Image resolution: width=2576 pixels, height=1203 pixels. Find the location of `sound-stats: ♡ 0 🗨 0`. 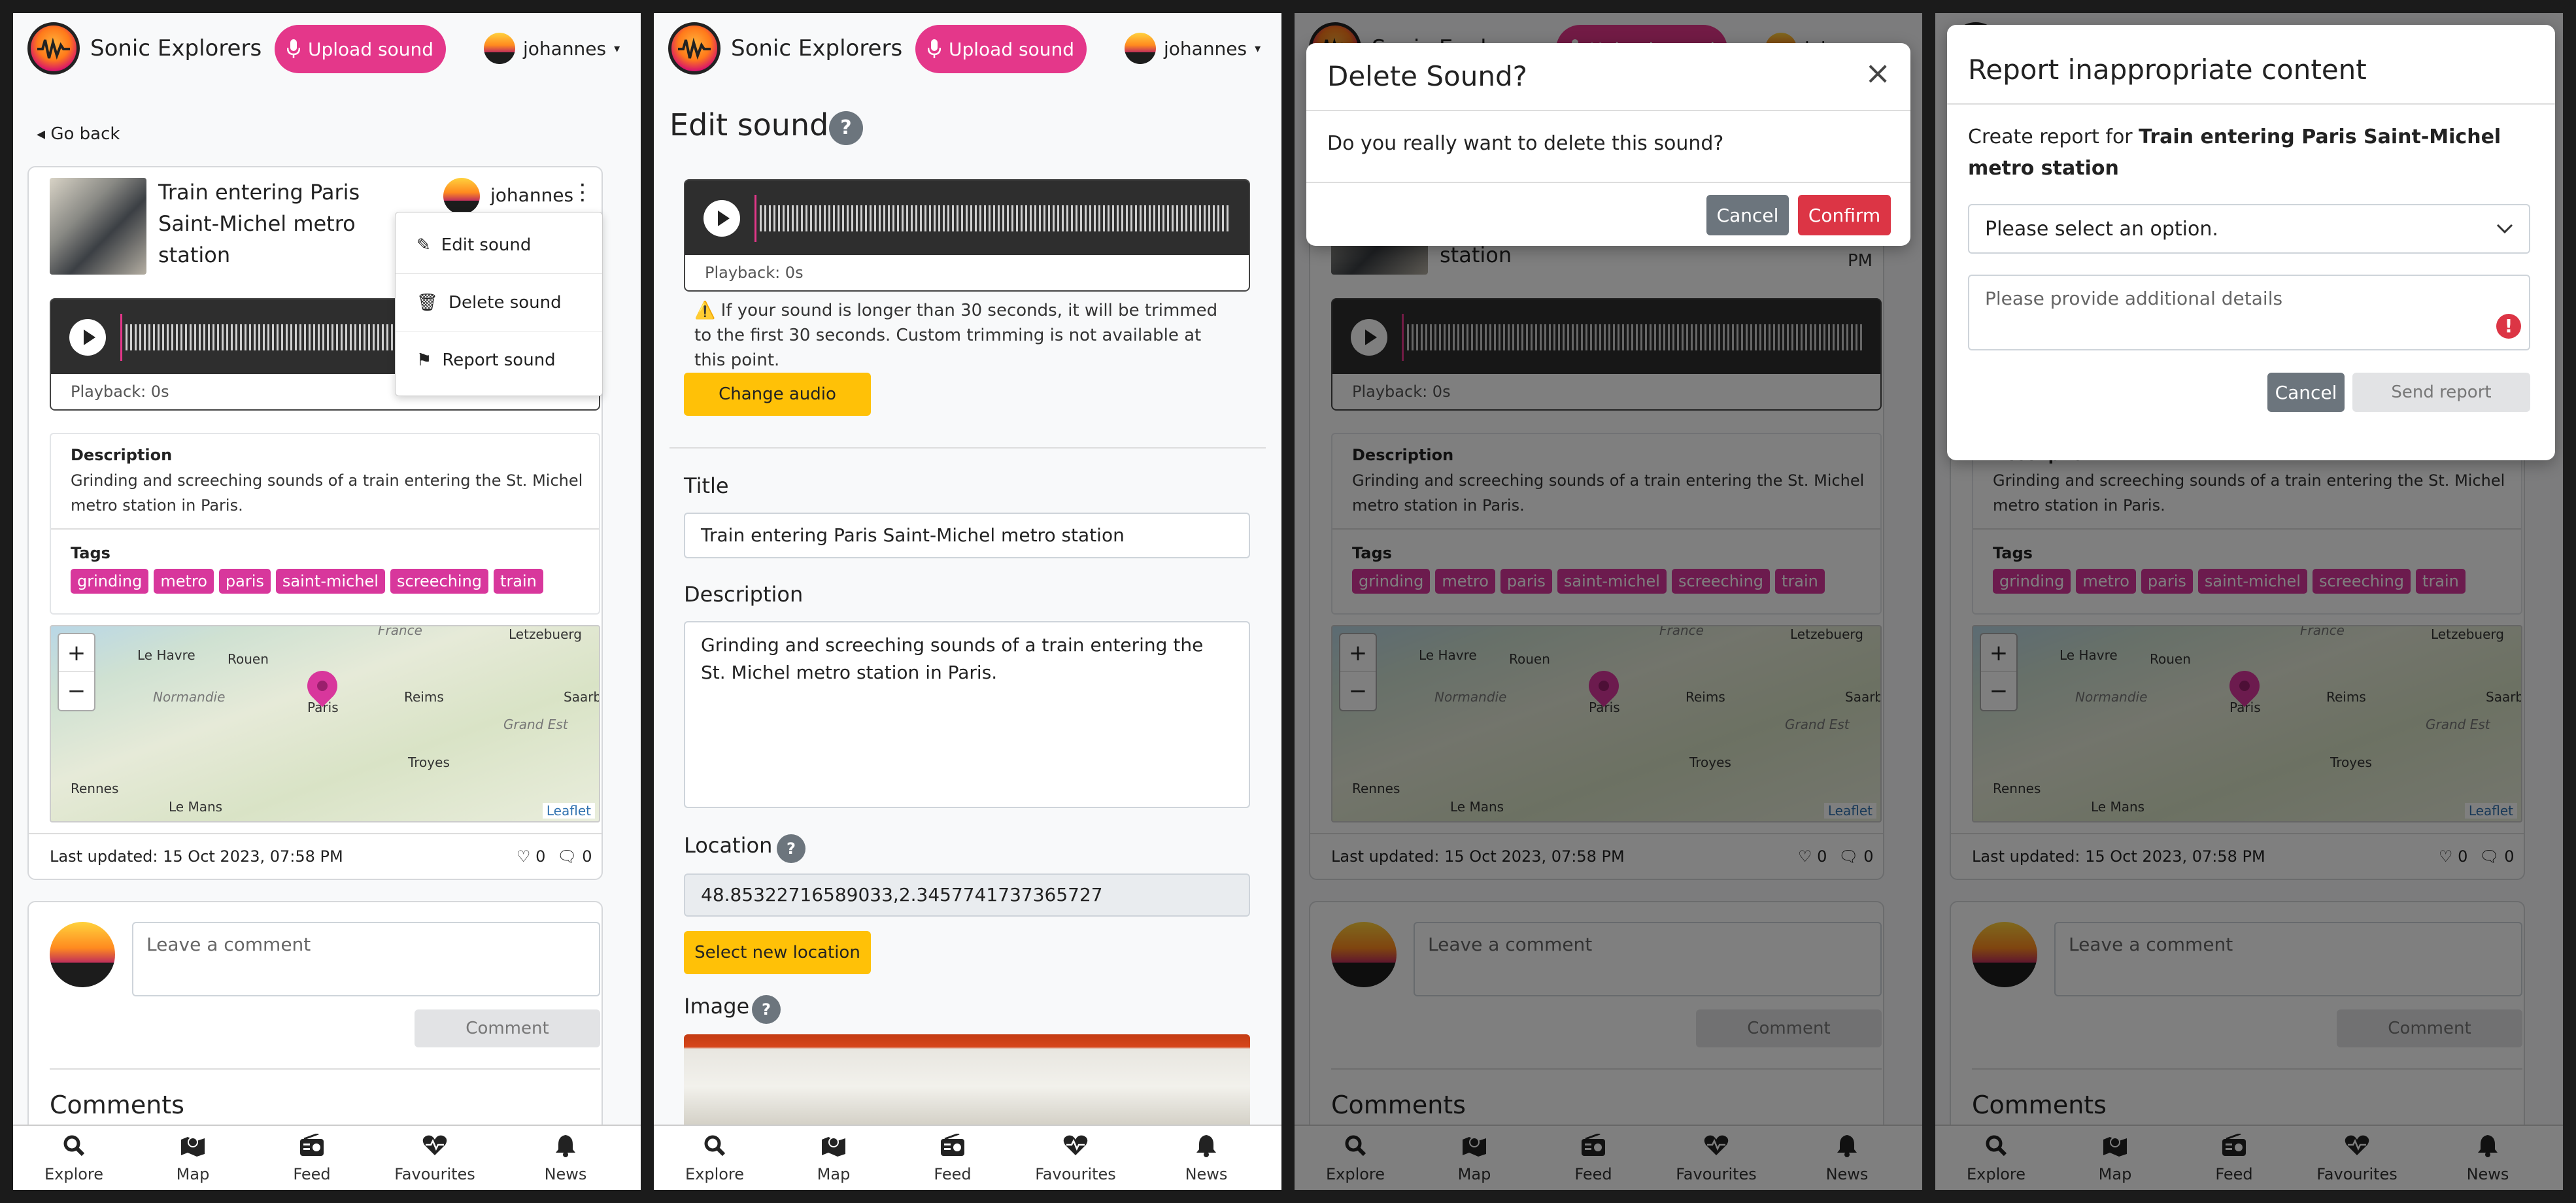

sound-stats: ♡ 0 🗨 0 is located at coordinates (554, 857).